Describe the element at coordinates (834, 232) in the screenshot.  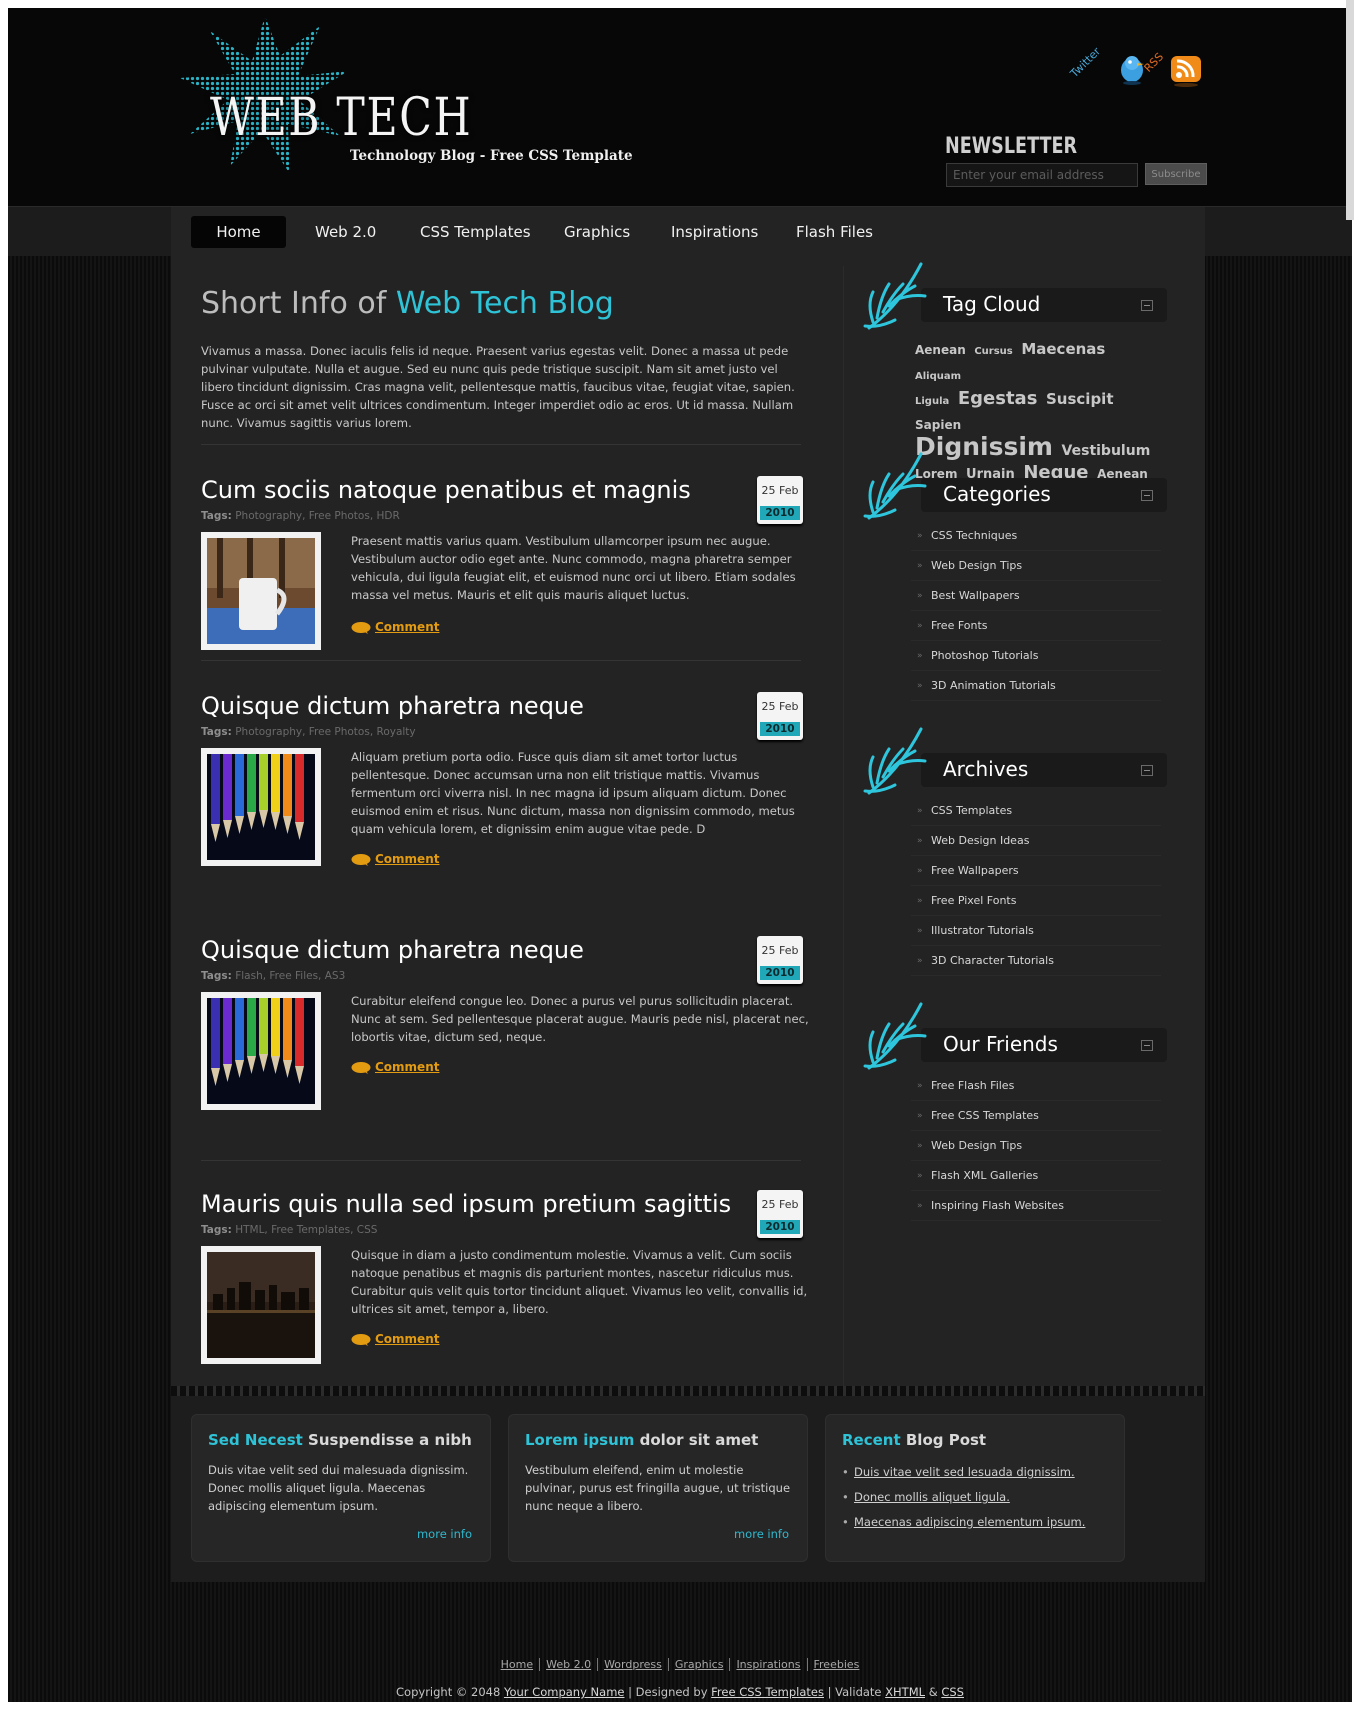
I see `nav-item-flash-files: Flash Files` at that location.